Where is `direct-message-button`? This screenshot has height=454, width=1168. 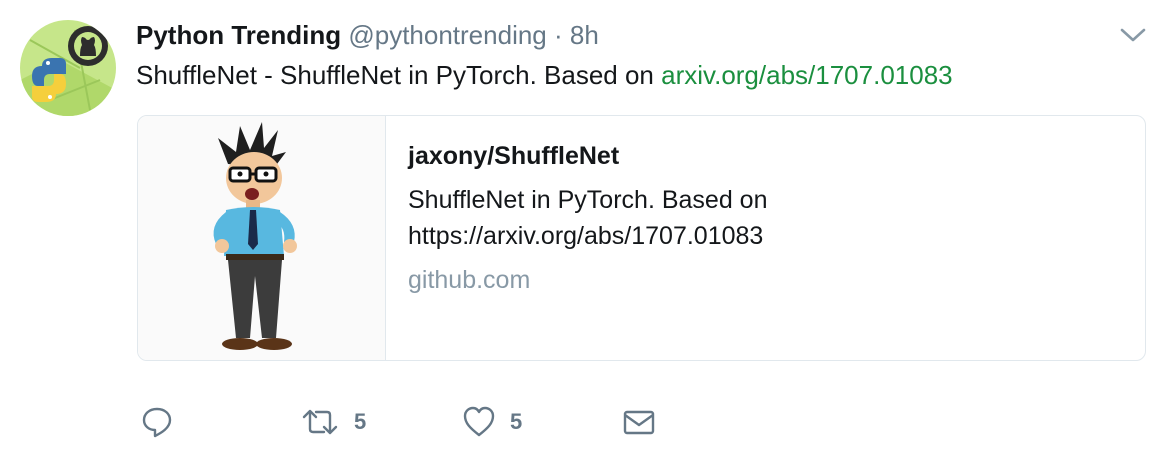 direct-message-button is located at coordinates (639, 422).